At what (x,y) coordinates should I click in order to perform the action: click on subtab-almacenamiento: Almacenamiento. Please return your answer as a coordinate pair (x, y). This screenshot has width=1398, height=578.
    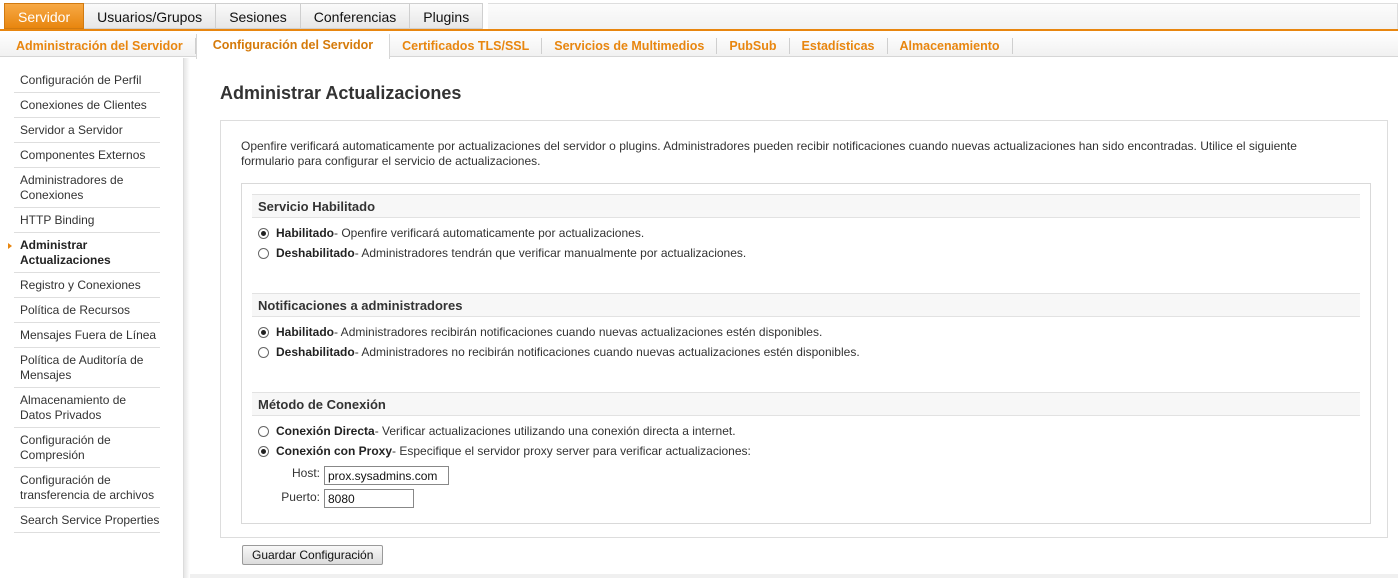
    Looking at the image, I should click on (950, 46).